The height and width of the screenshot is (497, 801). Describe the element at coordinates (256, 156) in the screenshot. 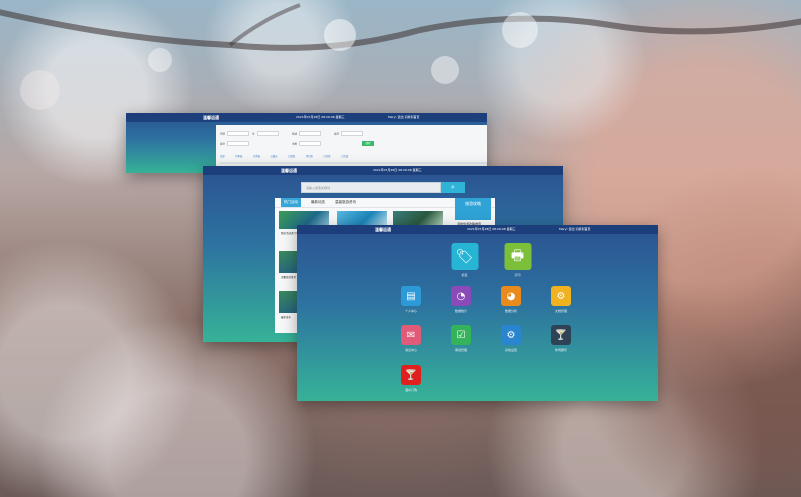

I see `tab-reviewed: 已审核` at that location.